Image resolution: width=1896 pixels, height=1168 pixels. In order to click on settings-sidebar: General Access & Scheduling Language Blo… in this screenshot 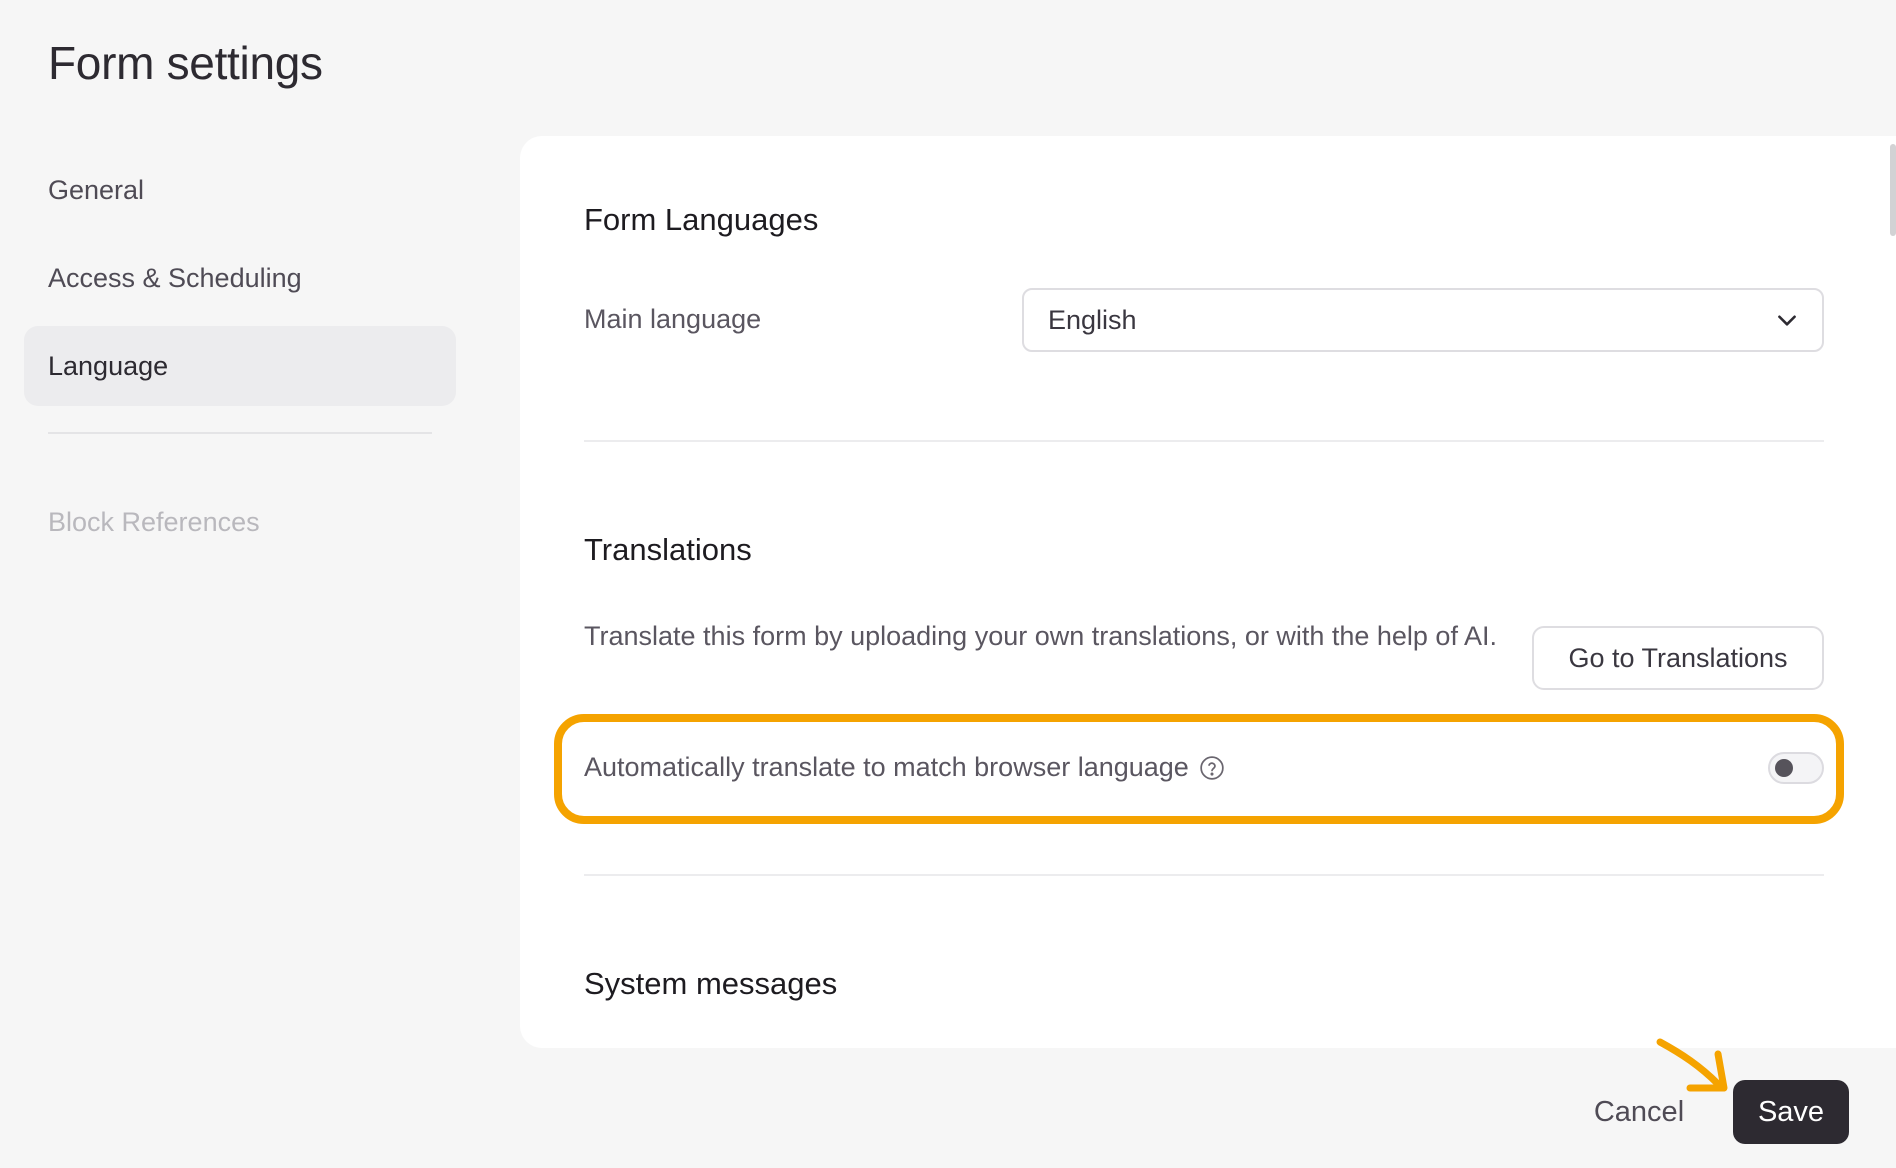, I will do `click(240, 360)`.